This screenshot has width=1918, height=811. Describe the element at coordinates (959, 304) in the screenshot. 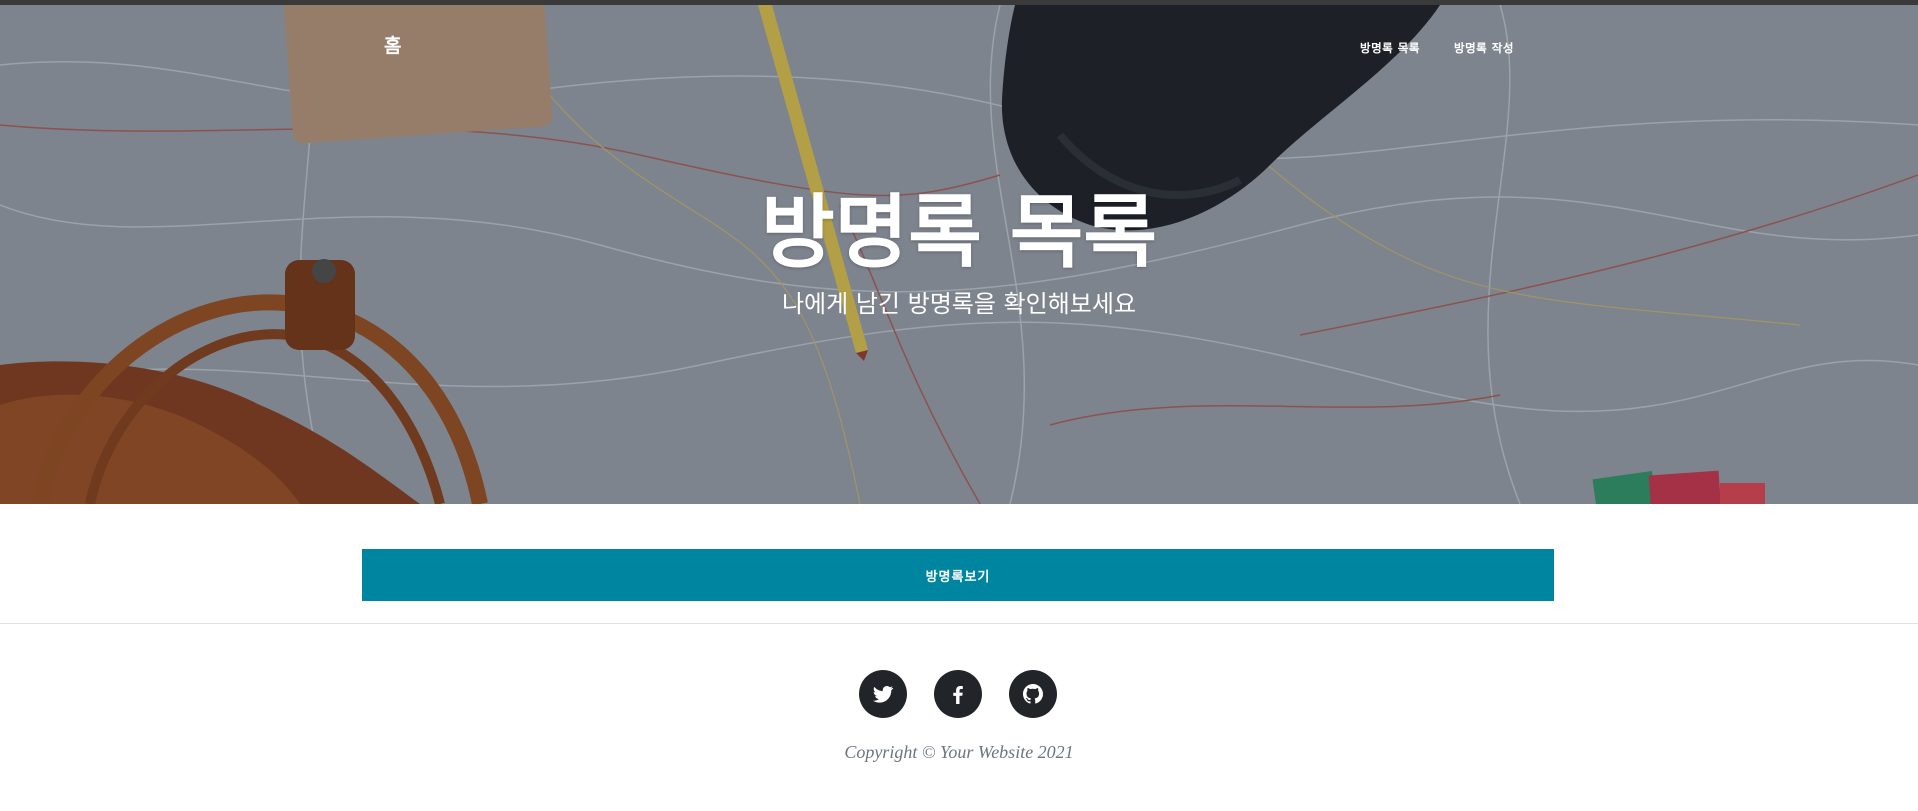

I see `page-subtitle: 나에게 남긴 방명록을 확인해보세요` at that location.